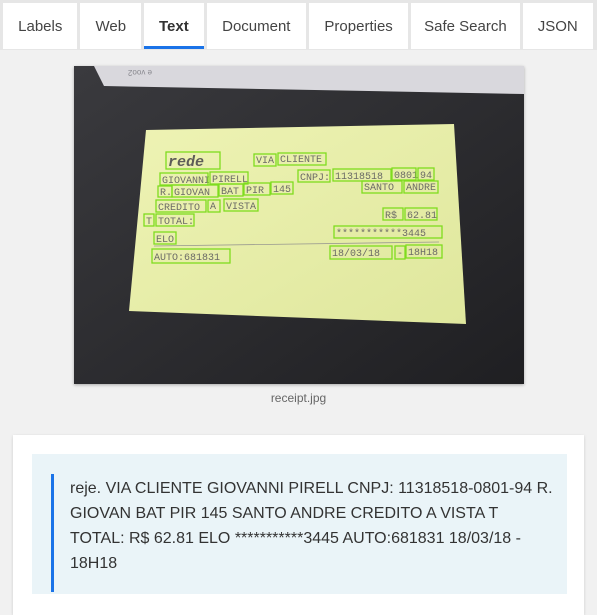 This screenshot has width=597, height=615. What do you see at coordinates (111, 26) in the screenshot?
I see `tab-web: Web` at bounding box center [111, 26].